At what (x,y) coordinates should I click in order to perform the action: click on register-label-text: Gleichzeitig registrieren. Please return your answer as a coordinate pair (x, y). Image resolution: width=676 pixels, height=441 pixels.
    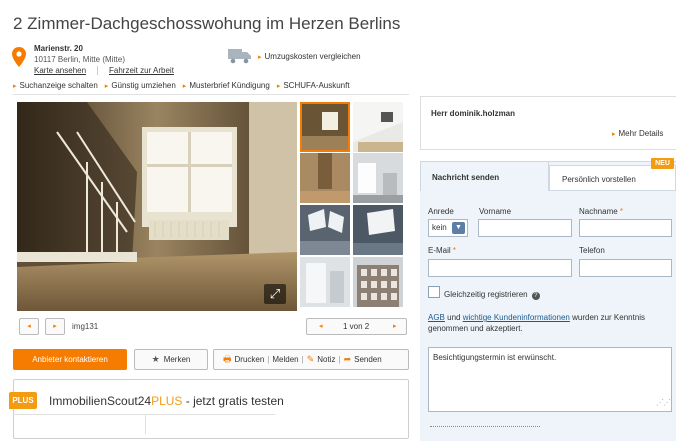
    Looking at the image, I should click on (486, 294).